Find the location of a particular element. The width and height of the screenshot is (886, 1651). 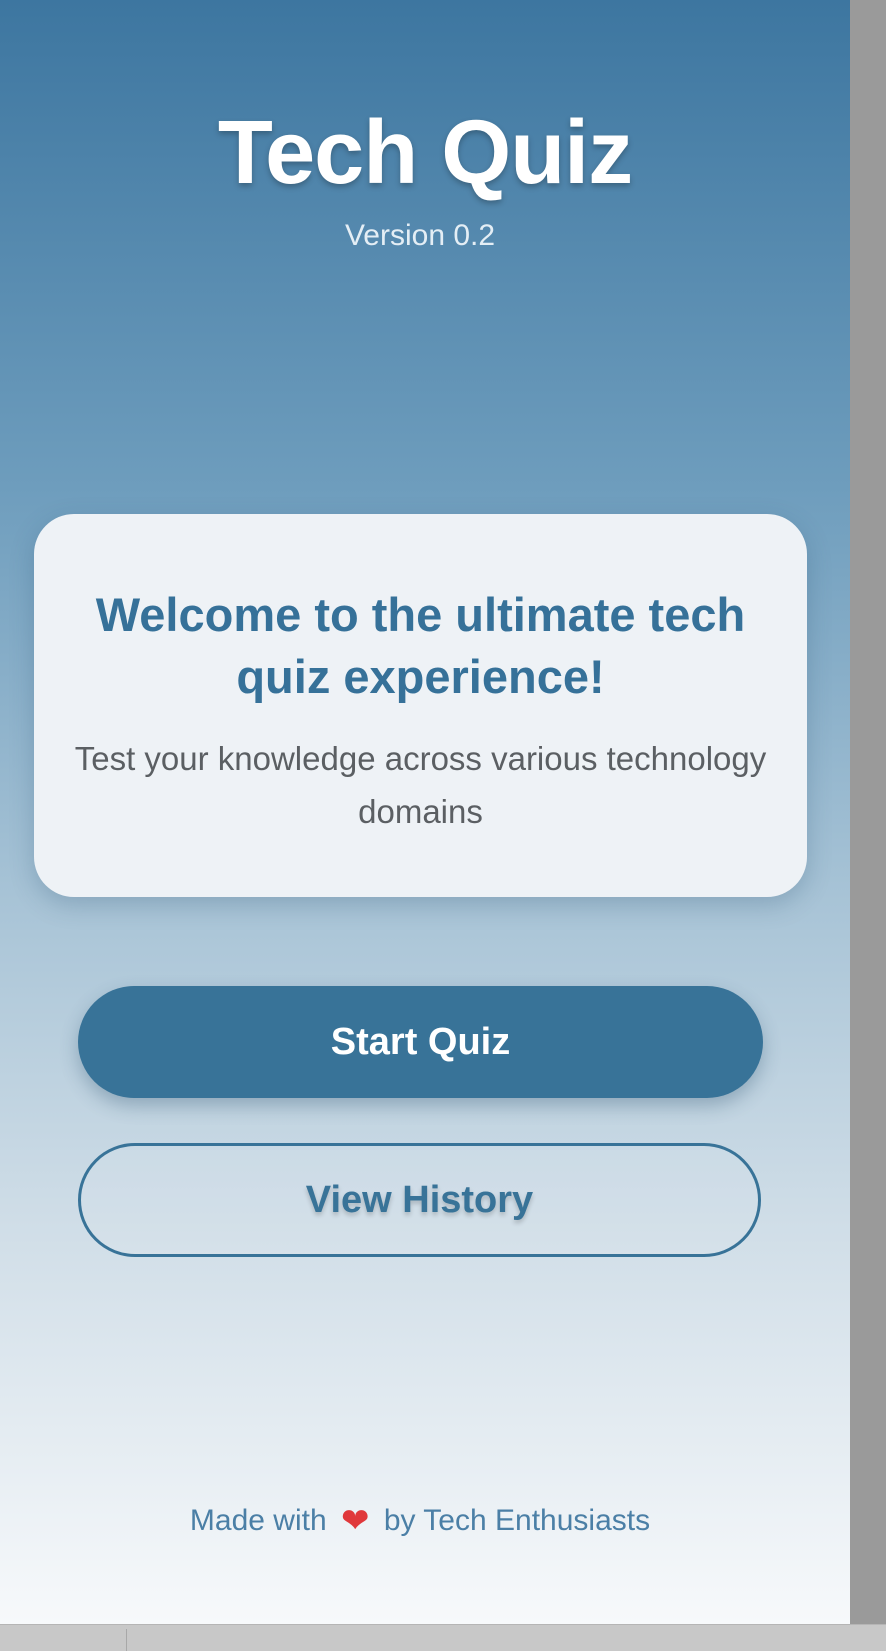

view-history-button: View History is located at coordinates (419, 1200).